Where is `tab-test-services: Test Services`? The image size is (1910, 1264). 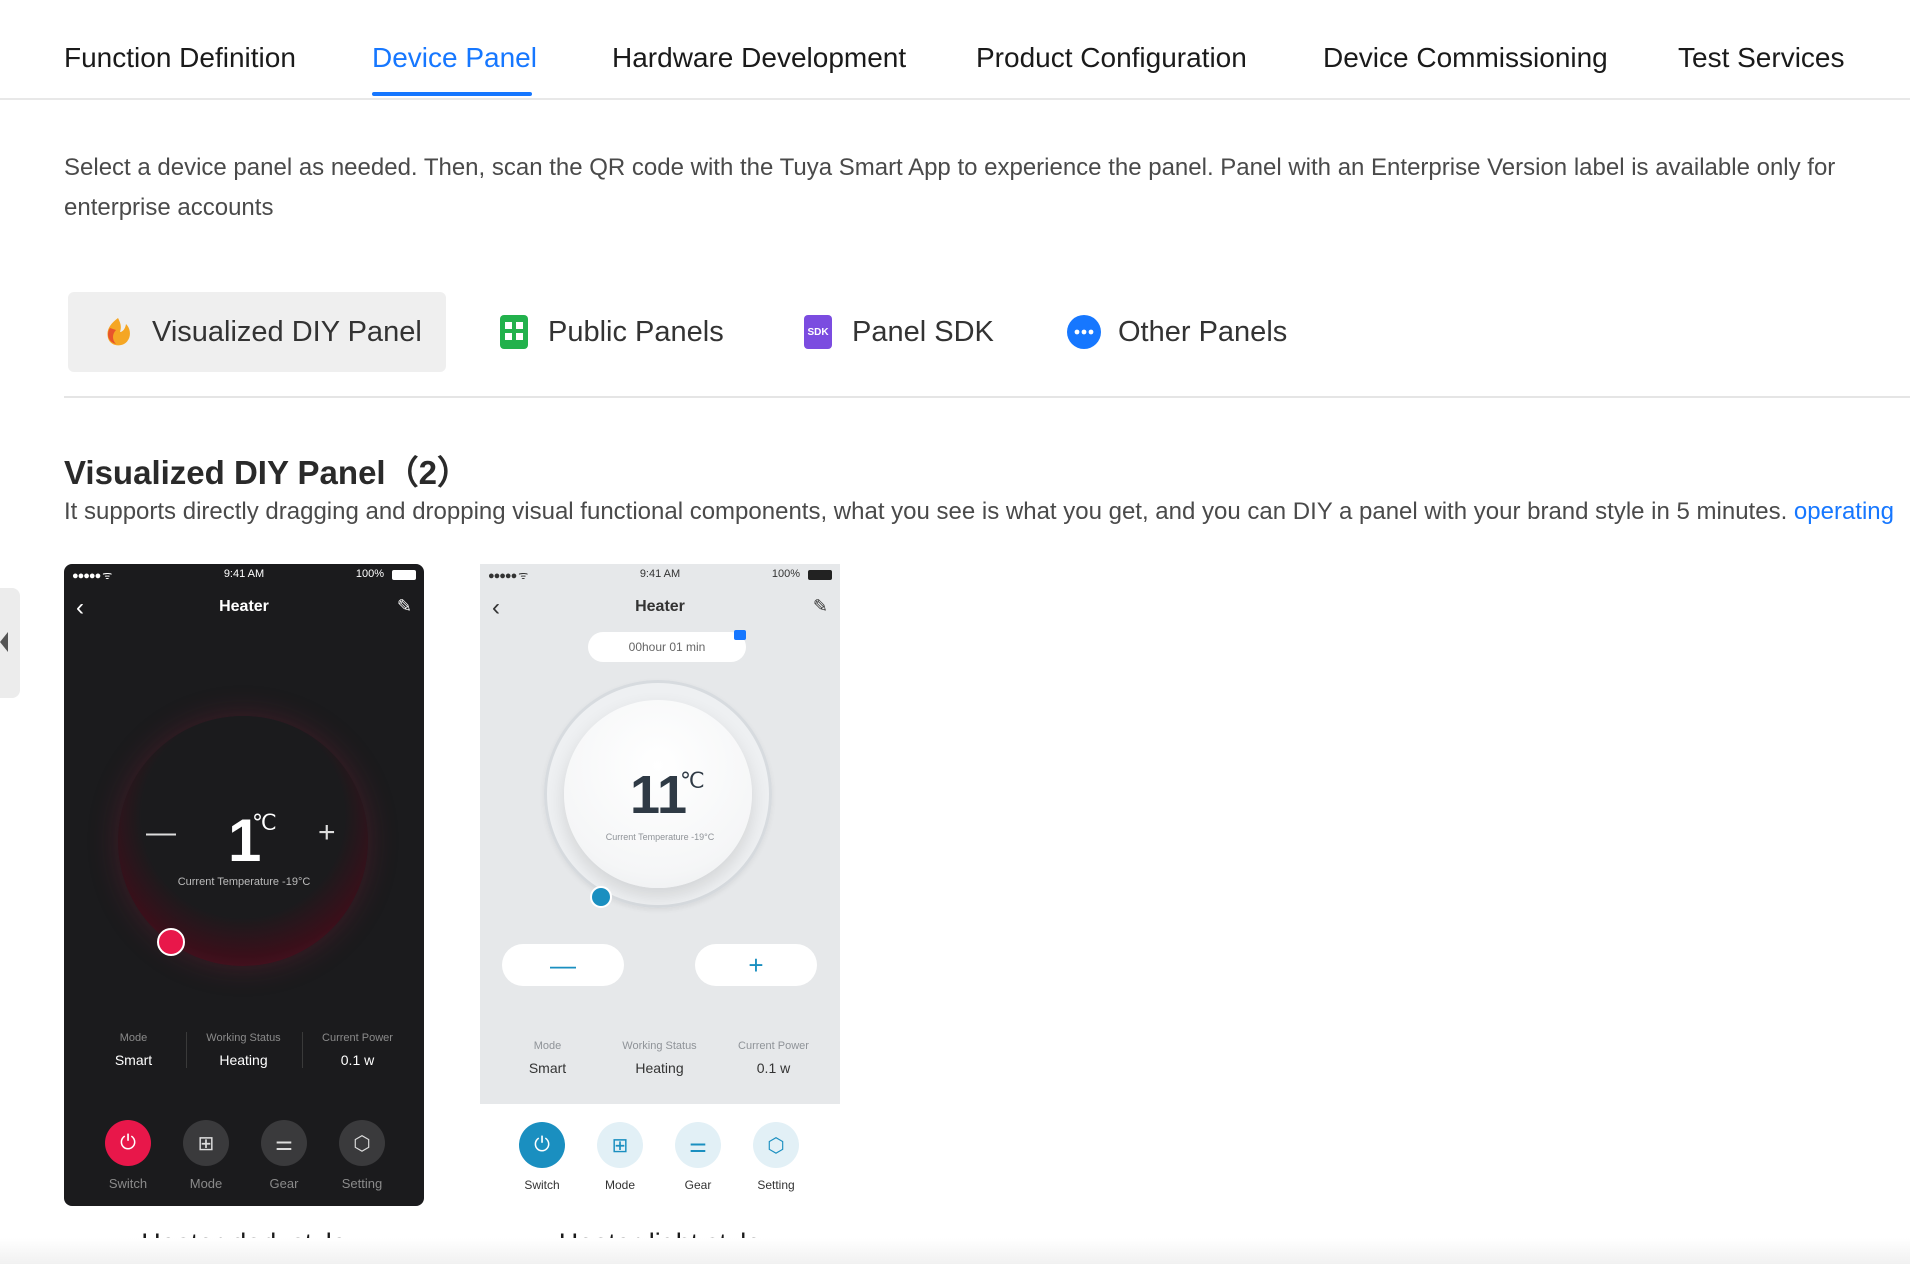 tab-test-services: Test Services is located at coordinates (1761, 58).